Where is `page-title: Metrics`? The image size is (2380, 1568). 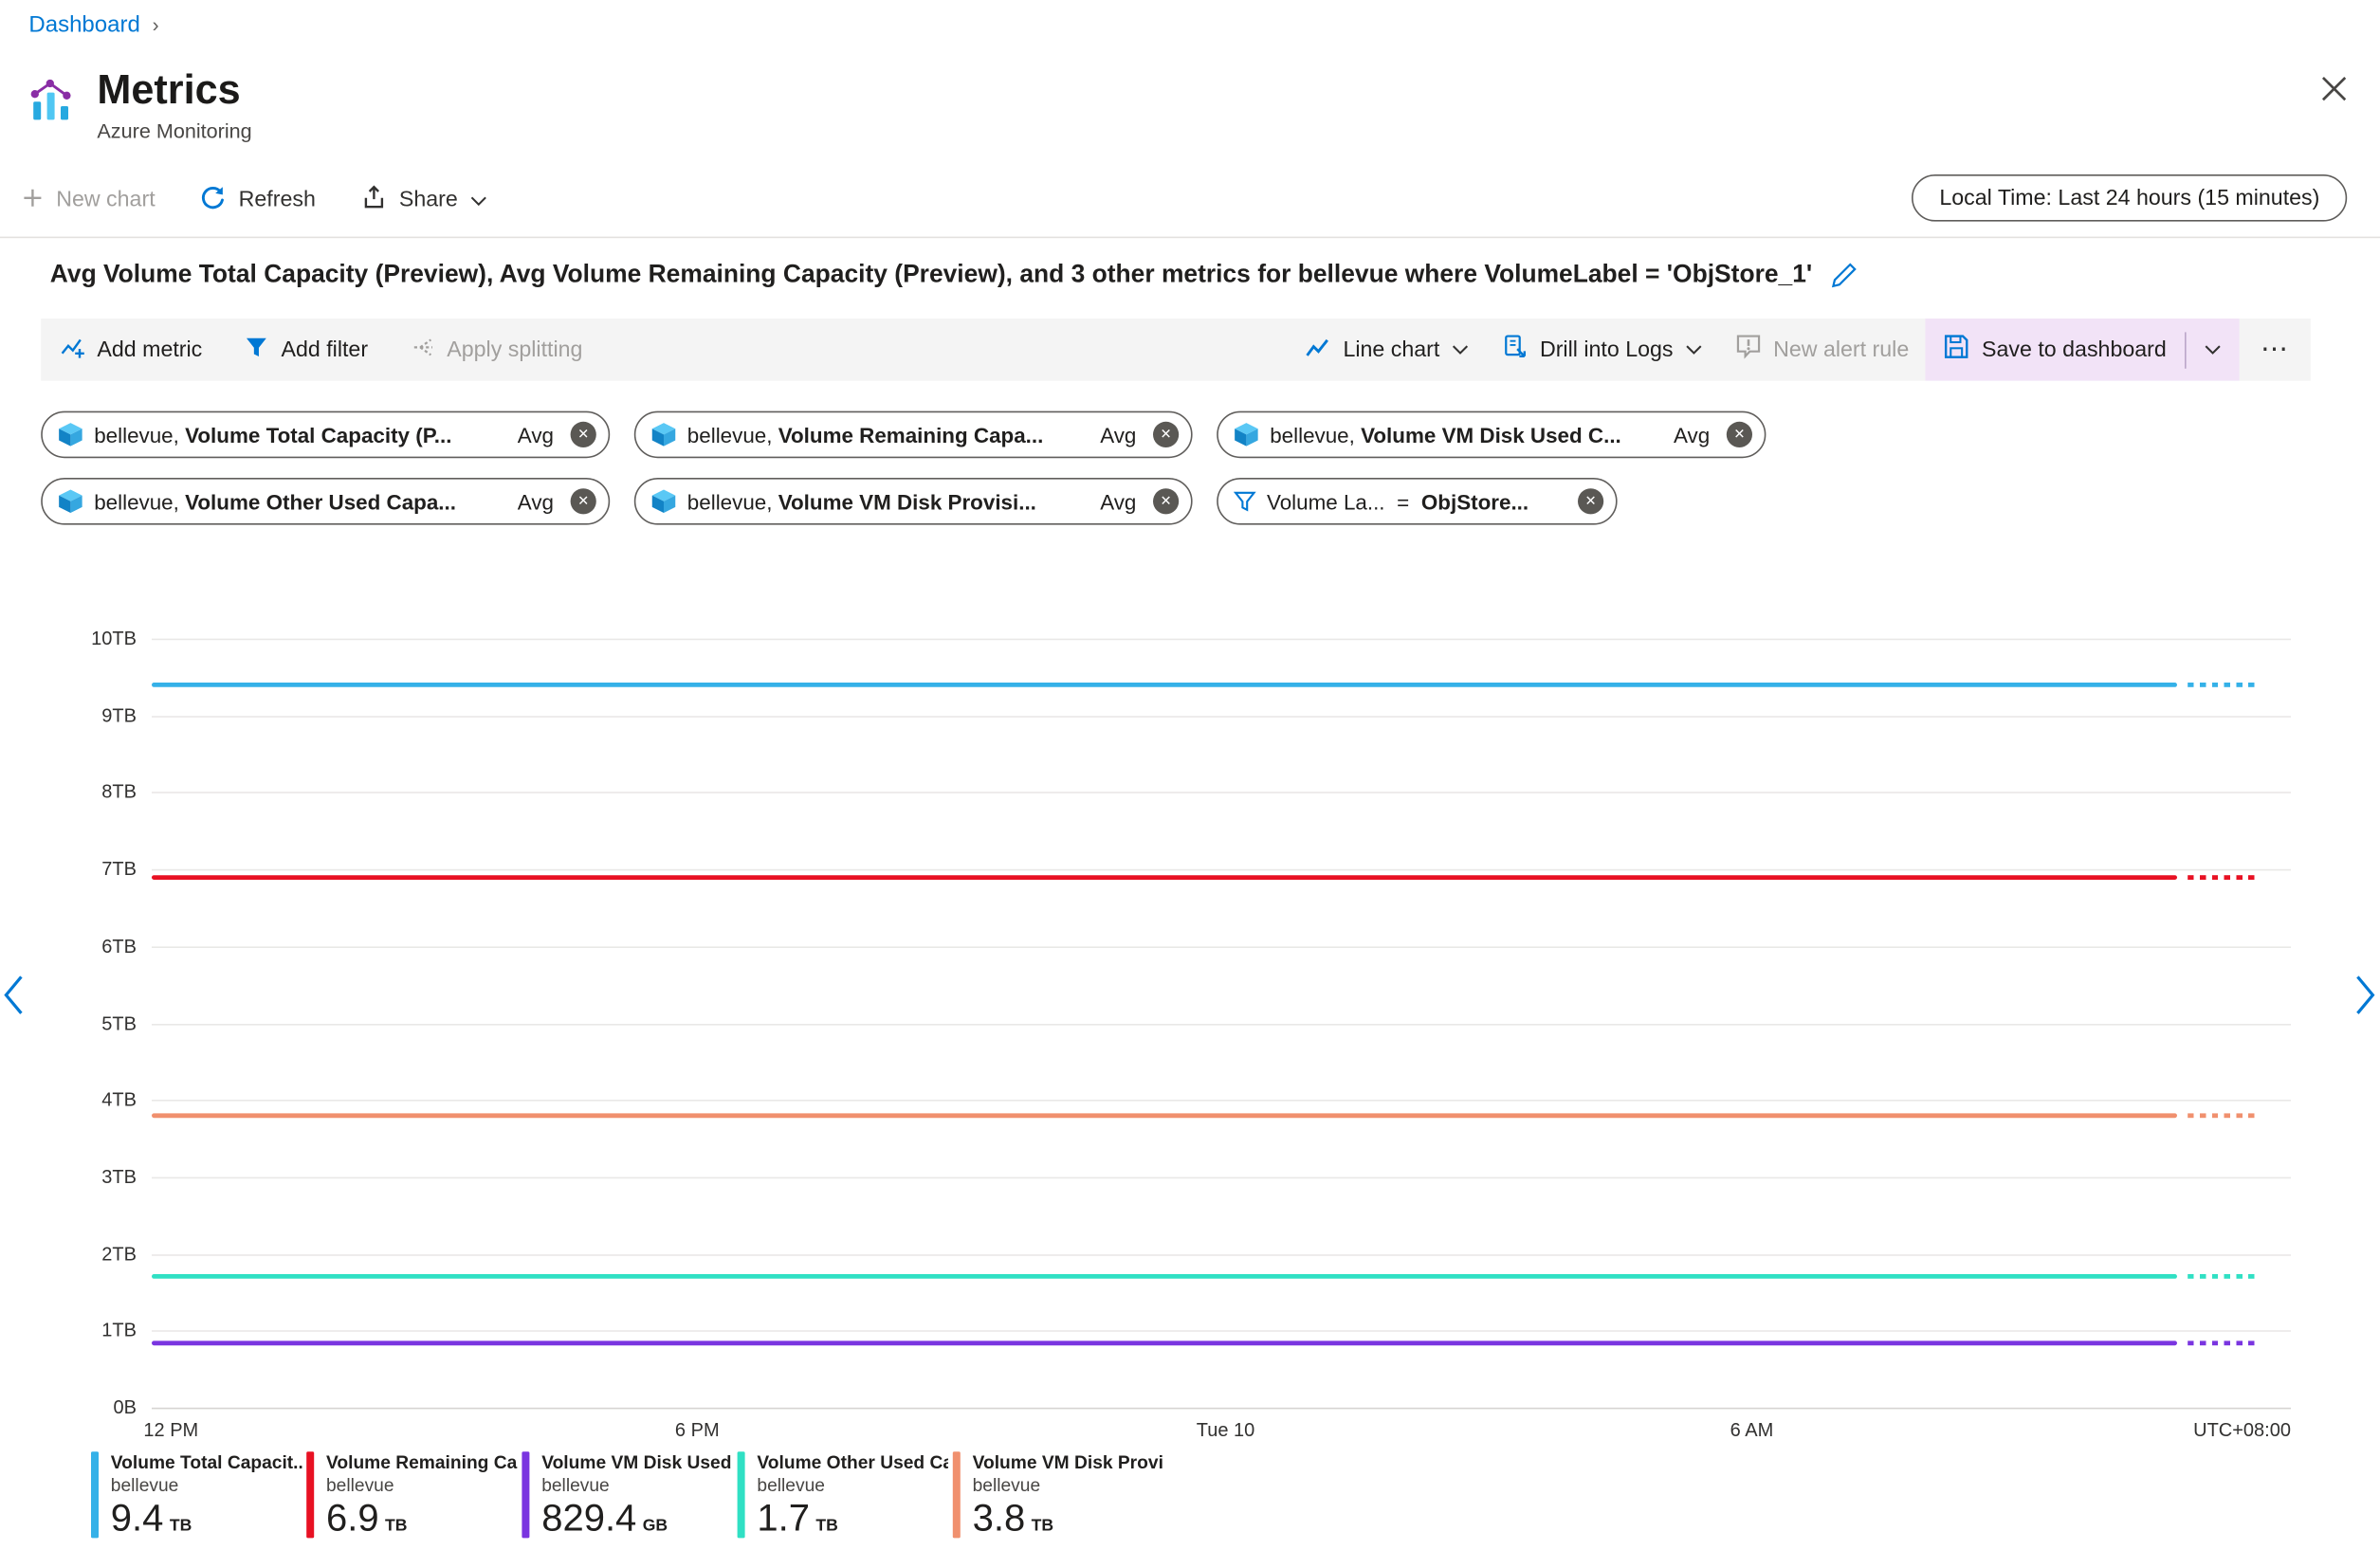
page-title: Metrics is located at coordinates (169, 89).